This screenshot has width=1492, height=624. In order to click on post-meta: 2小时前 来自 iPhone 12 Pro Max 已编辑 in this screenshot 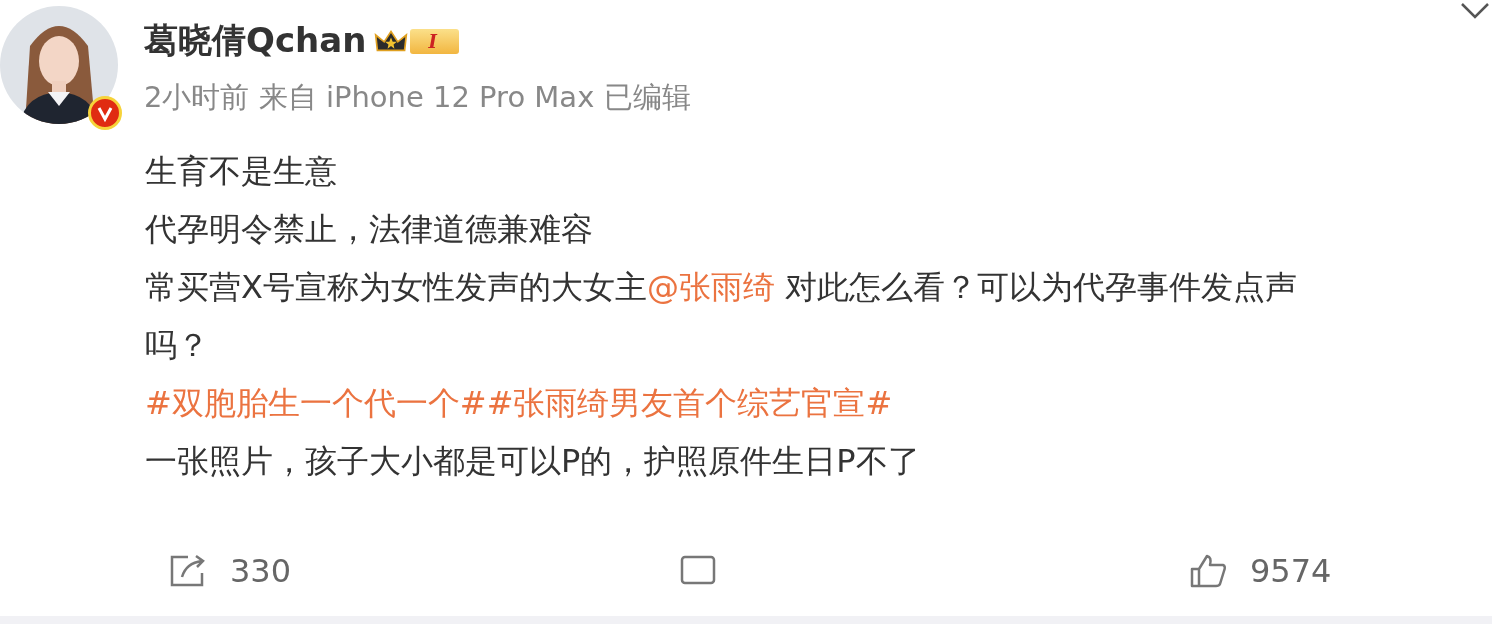, I will do `click(417, 97)`.